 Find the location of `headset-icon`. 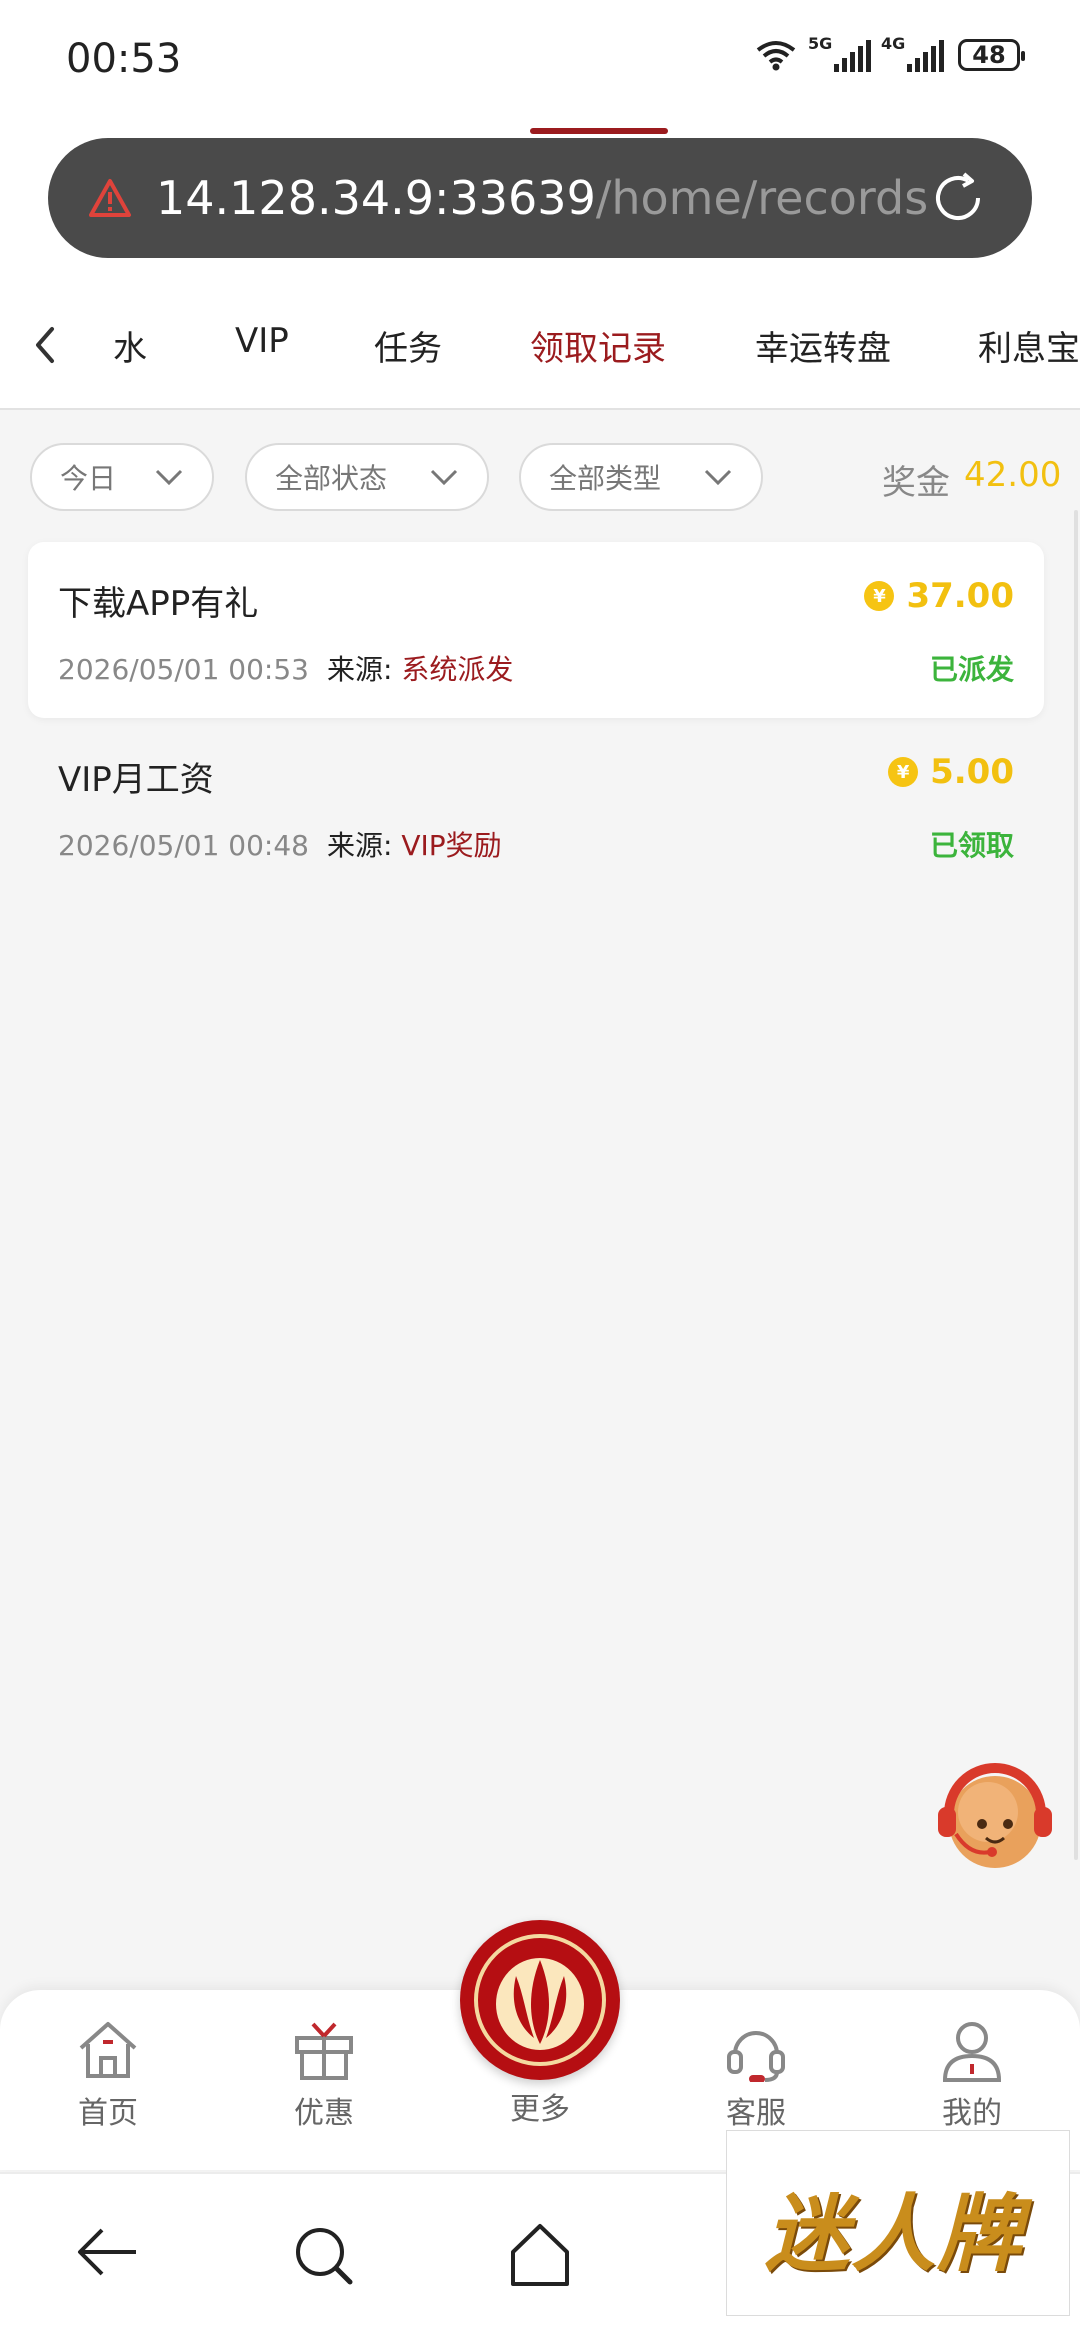

headset-icon is located at coordinates (756, 2057).